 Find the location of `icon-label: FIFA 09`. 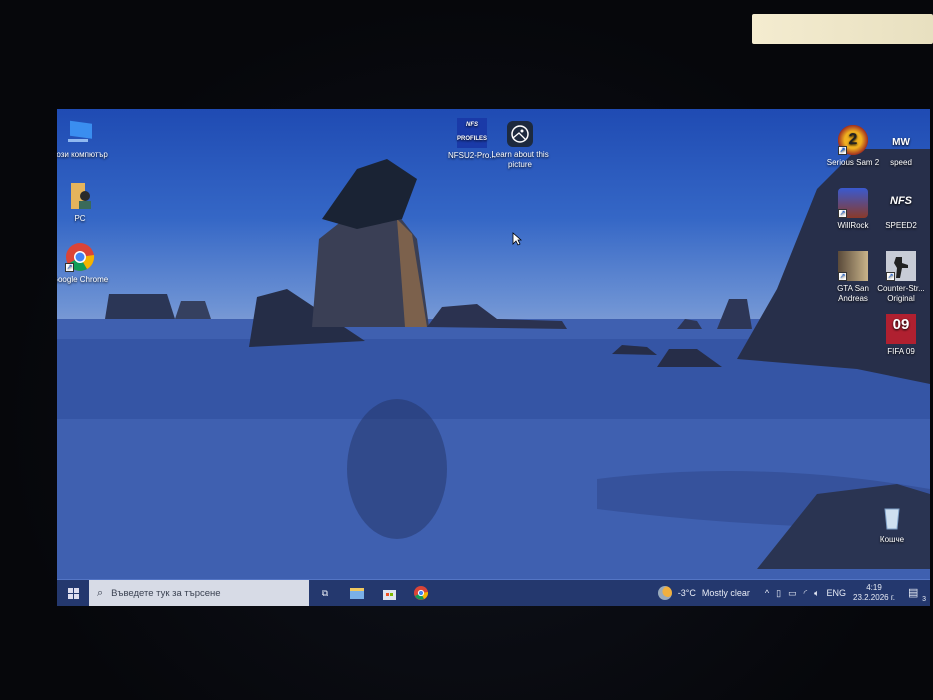

icon-label: FIFA 09 is located at coordinates (901, 351).